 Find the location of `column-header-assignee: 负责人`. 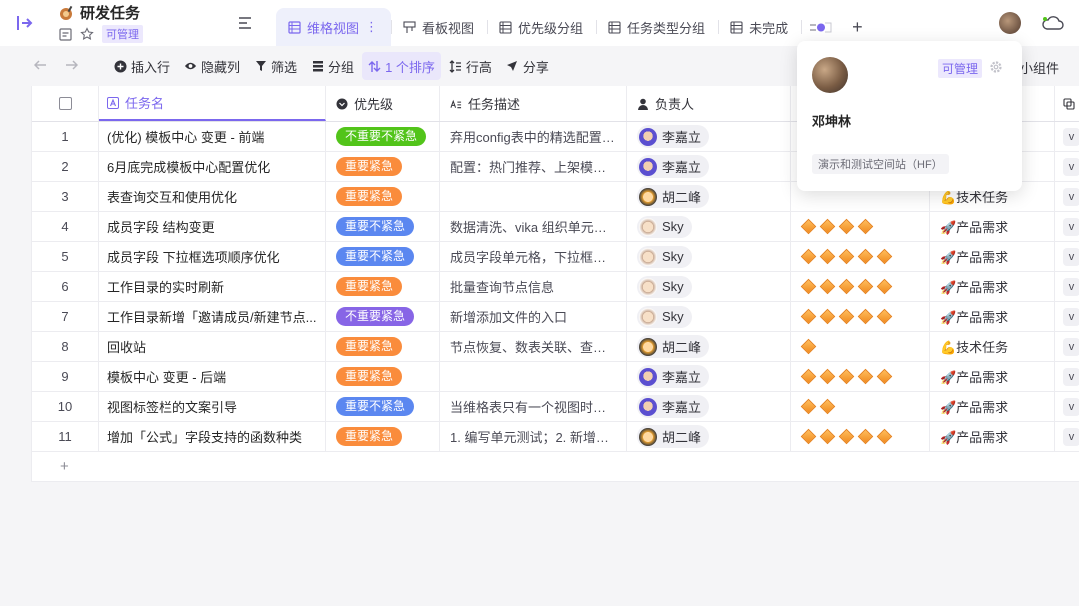

column-header-assignee: 负责人 is located at coordinates (709, 103).